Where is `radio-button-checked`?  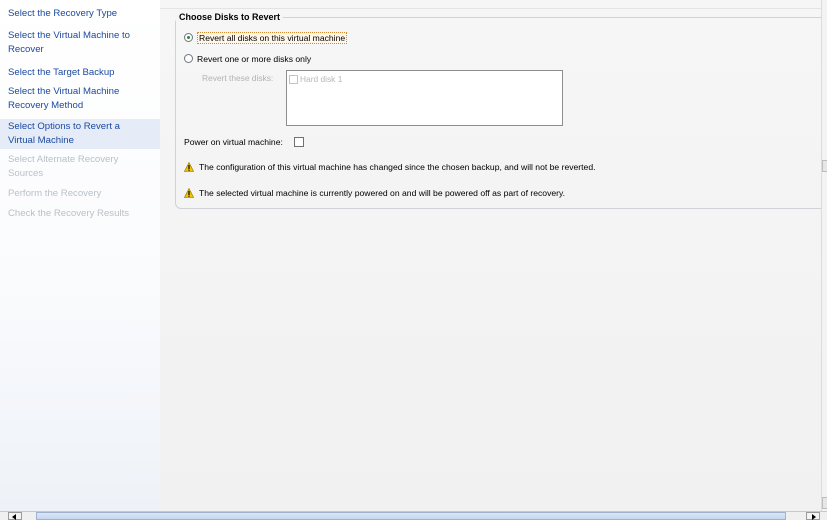 radio-button-checked is located at coordinates (188, 37).